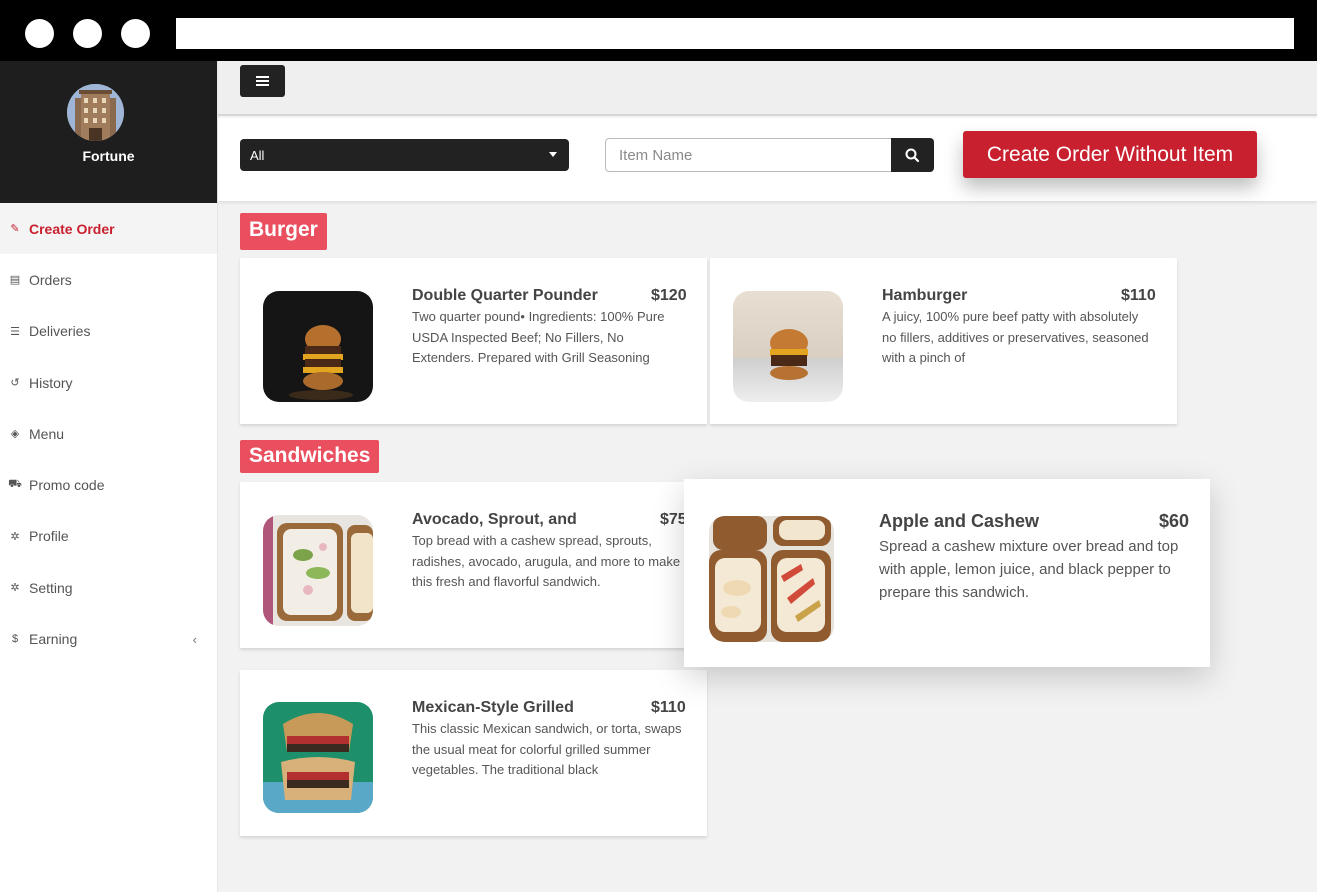 This screenshot has height=892, width=1317. What do you see at coordinates (39, 33) in the screenshot?
I see `window-close-dot` at bounding box center [39, 33].